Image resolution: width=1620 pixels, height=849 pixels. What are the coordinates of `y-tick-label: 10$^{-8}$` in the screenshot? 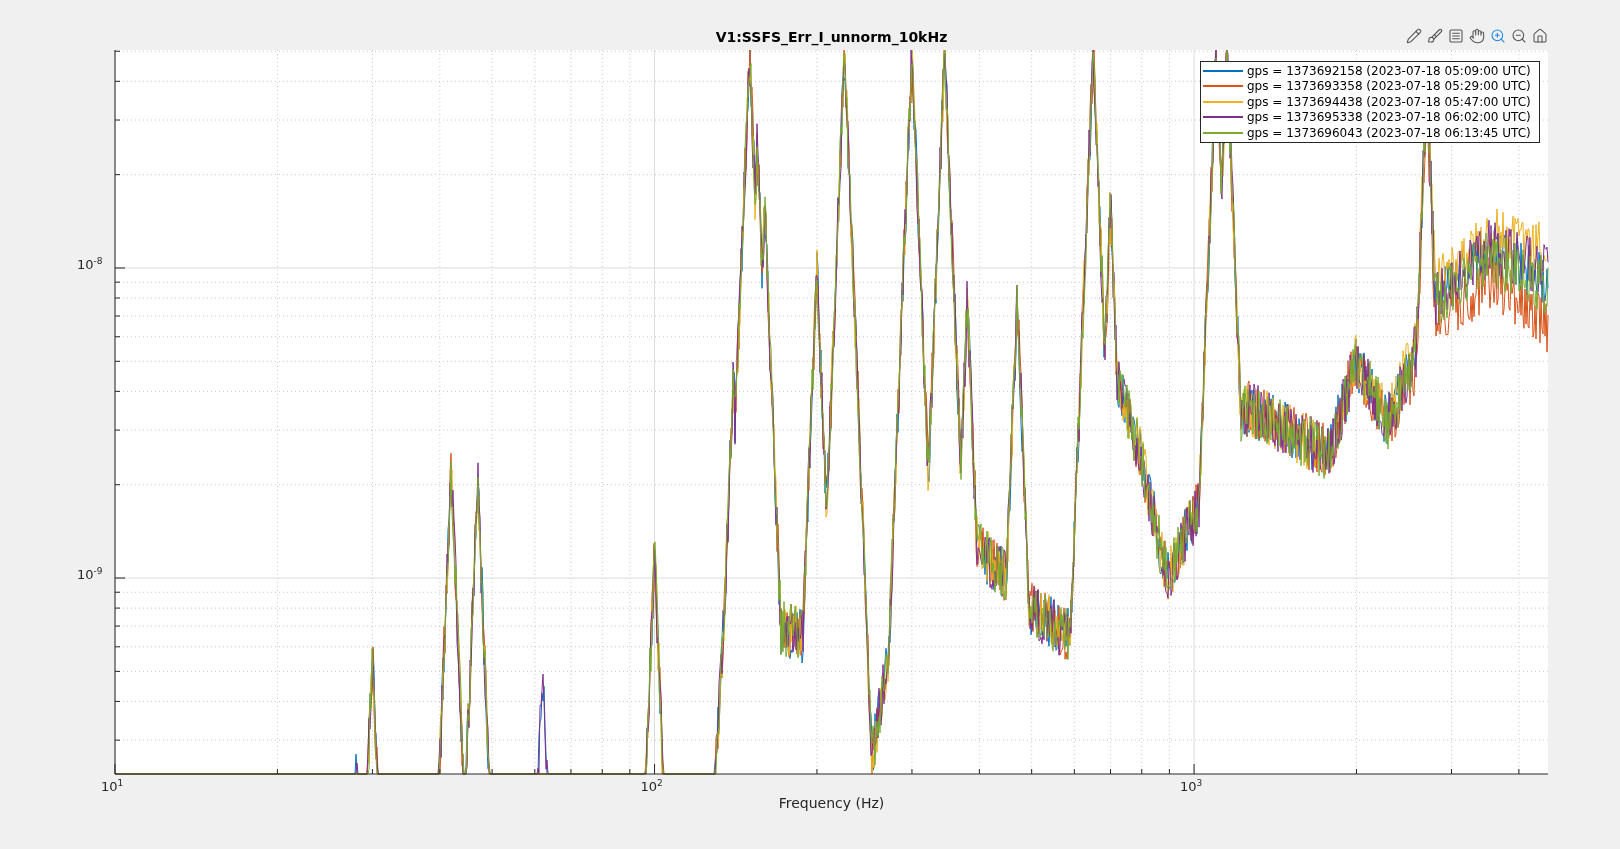 It's located at (90, 264).